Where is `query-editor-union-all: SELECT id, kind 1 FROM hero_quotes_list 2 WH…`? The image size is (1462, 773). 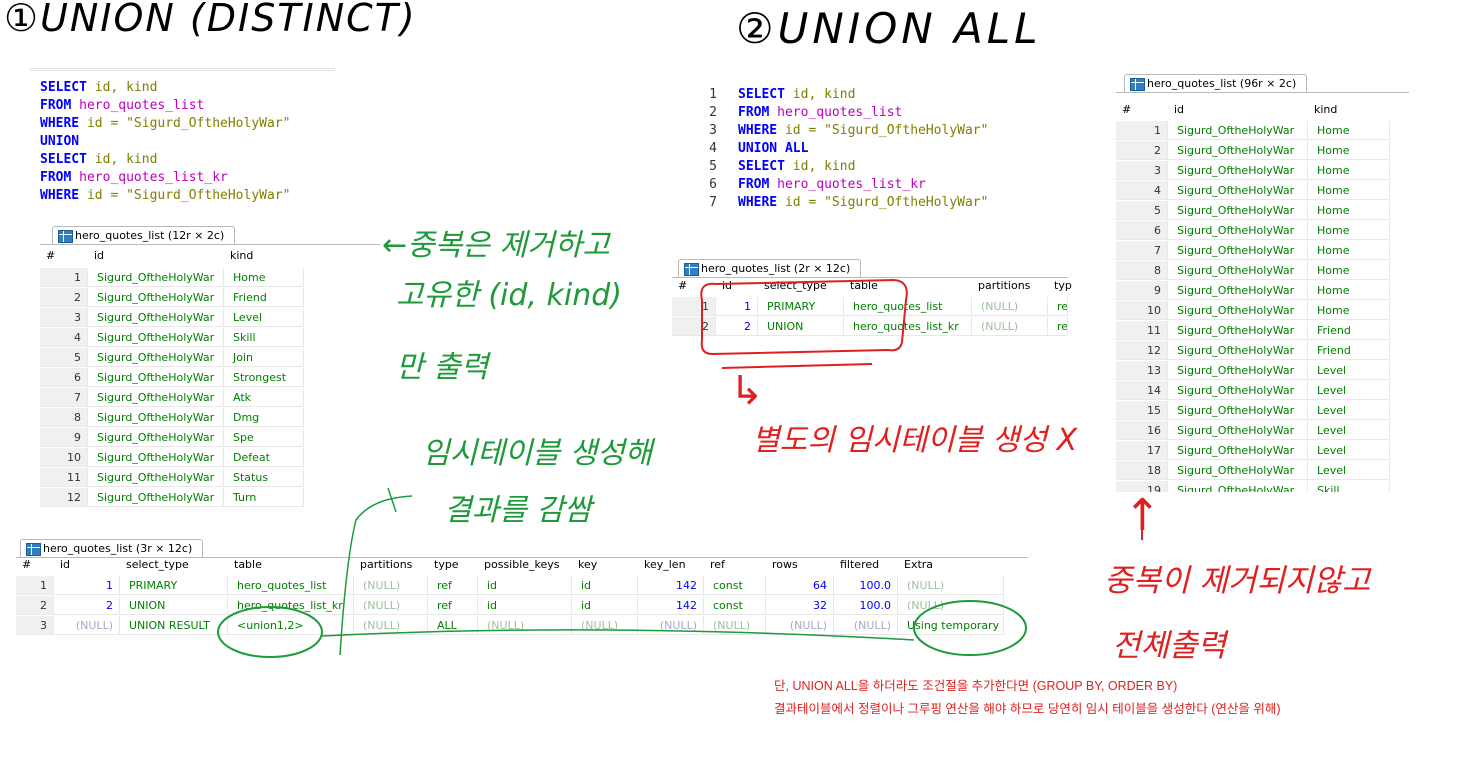
query-editor-union-all: SELECT id, kind 1 FROM hero_quotes_list 2 WH… is located at coordinates (853, 161).